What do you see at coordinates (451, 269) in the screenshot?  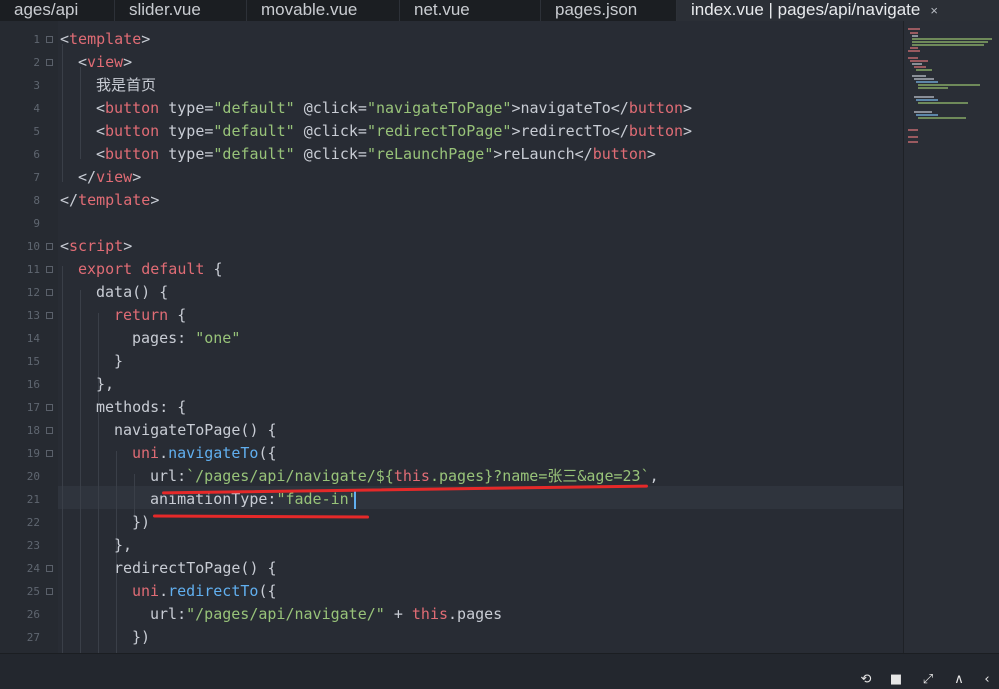 I see `code-line: 11 export default {` at bounding box center [451, 269].